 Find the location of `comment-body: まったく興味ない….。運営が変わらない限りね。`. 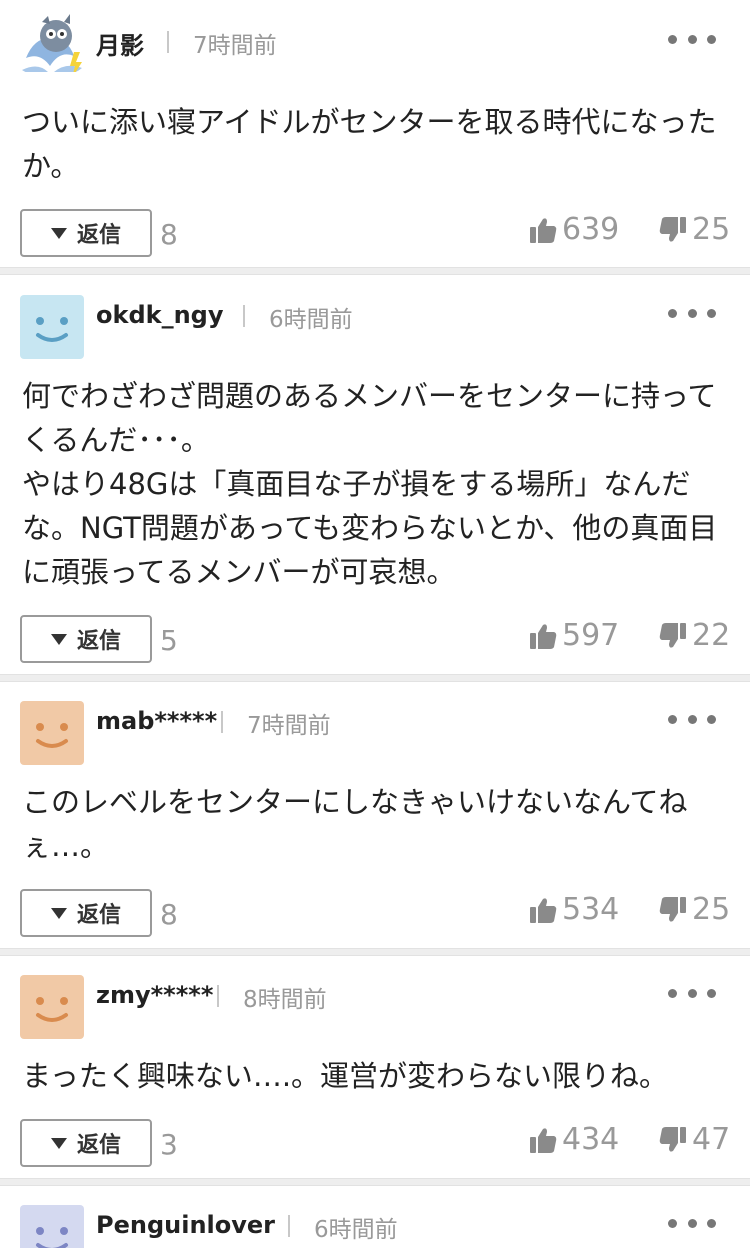

comment-body: まったく興味ない….。運営が変わらない限りね。 is located at coordinates (345, 1076).